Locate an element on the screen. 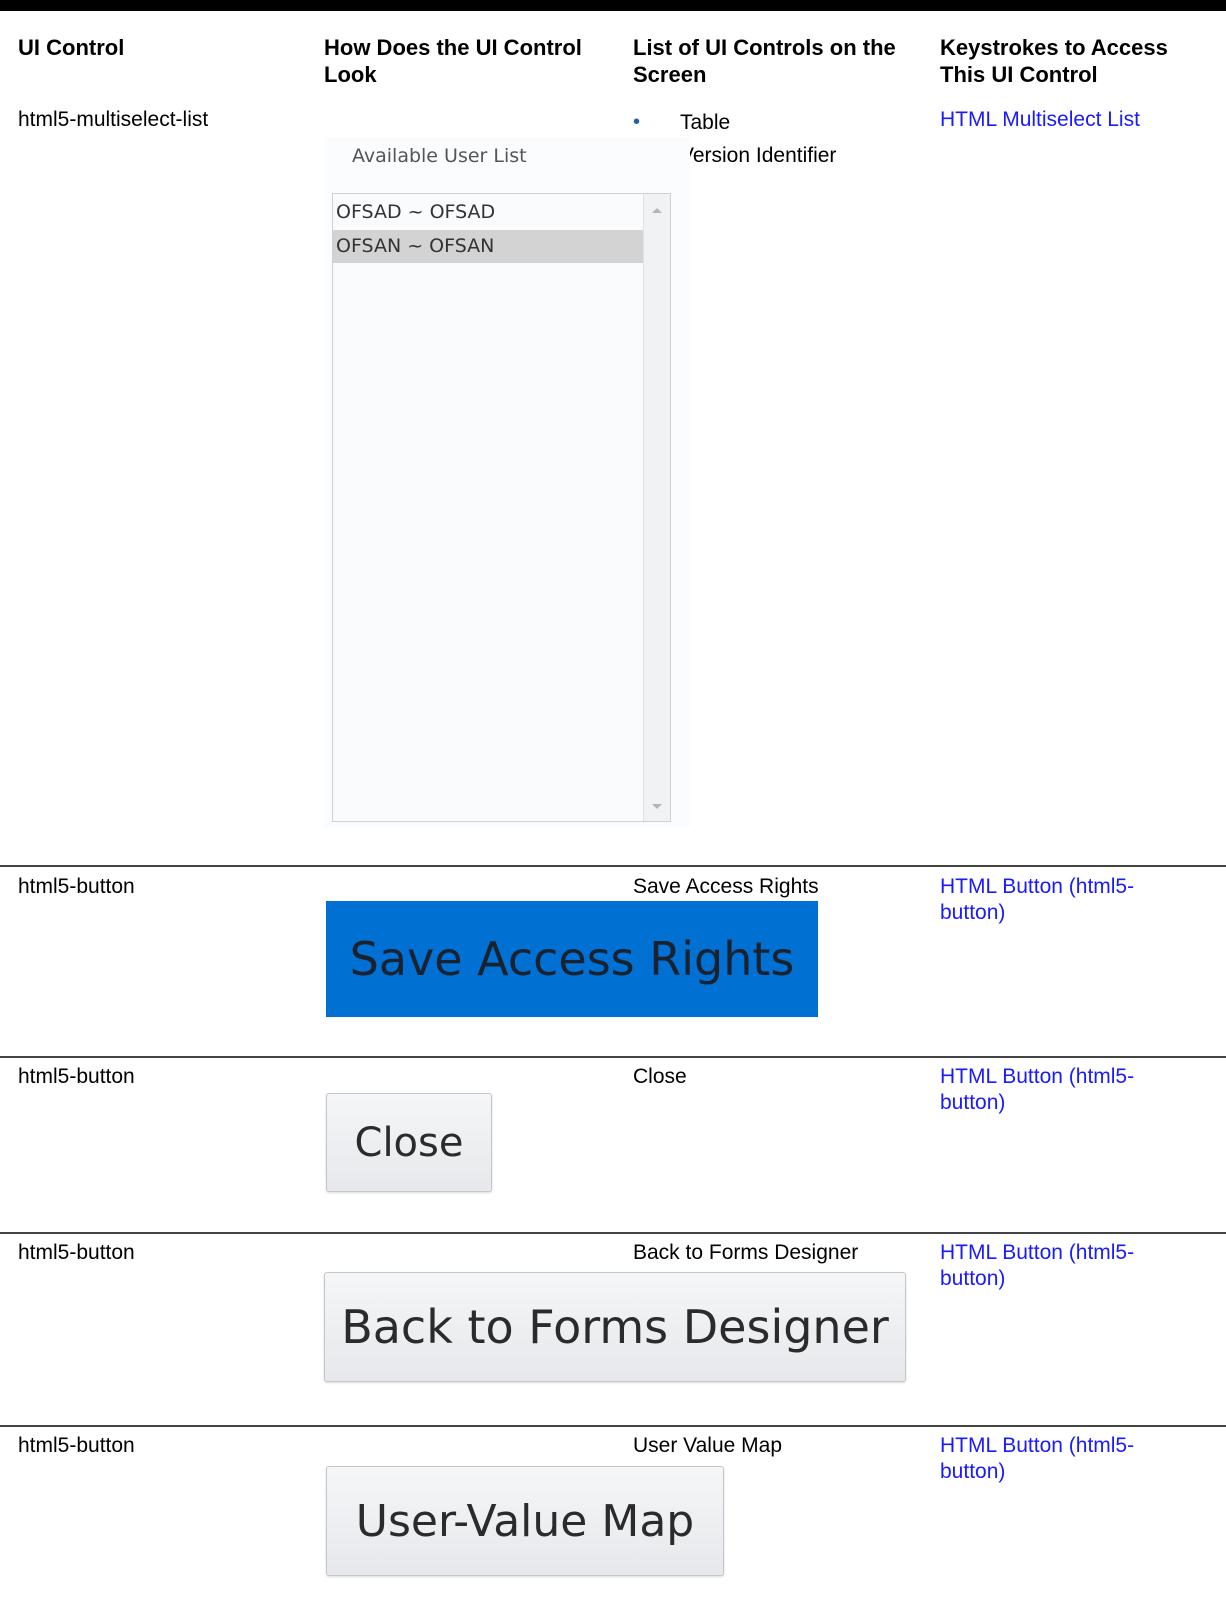 Image resolution: width=1226 pixels, height=1614 pixels. row5-keystrokes-link: HTML Button (html5-button) is located at coordinates (1065, 1459).